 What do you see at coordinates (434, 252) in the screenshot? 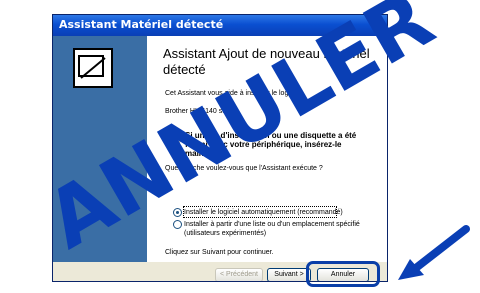
I see `arrow-icon` at bounding box center [434, 252].